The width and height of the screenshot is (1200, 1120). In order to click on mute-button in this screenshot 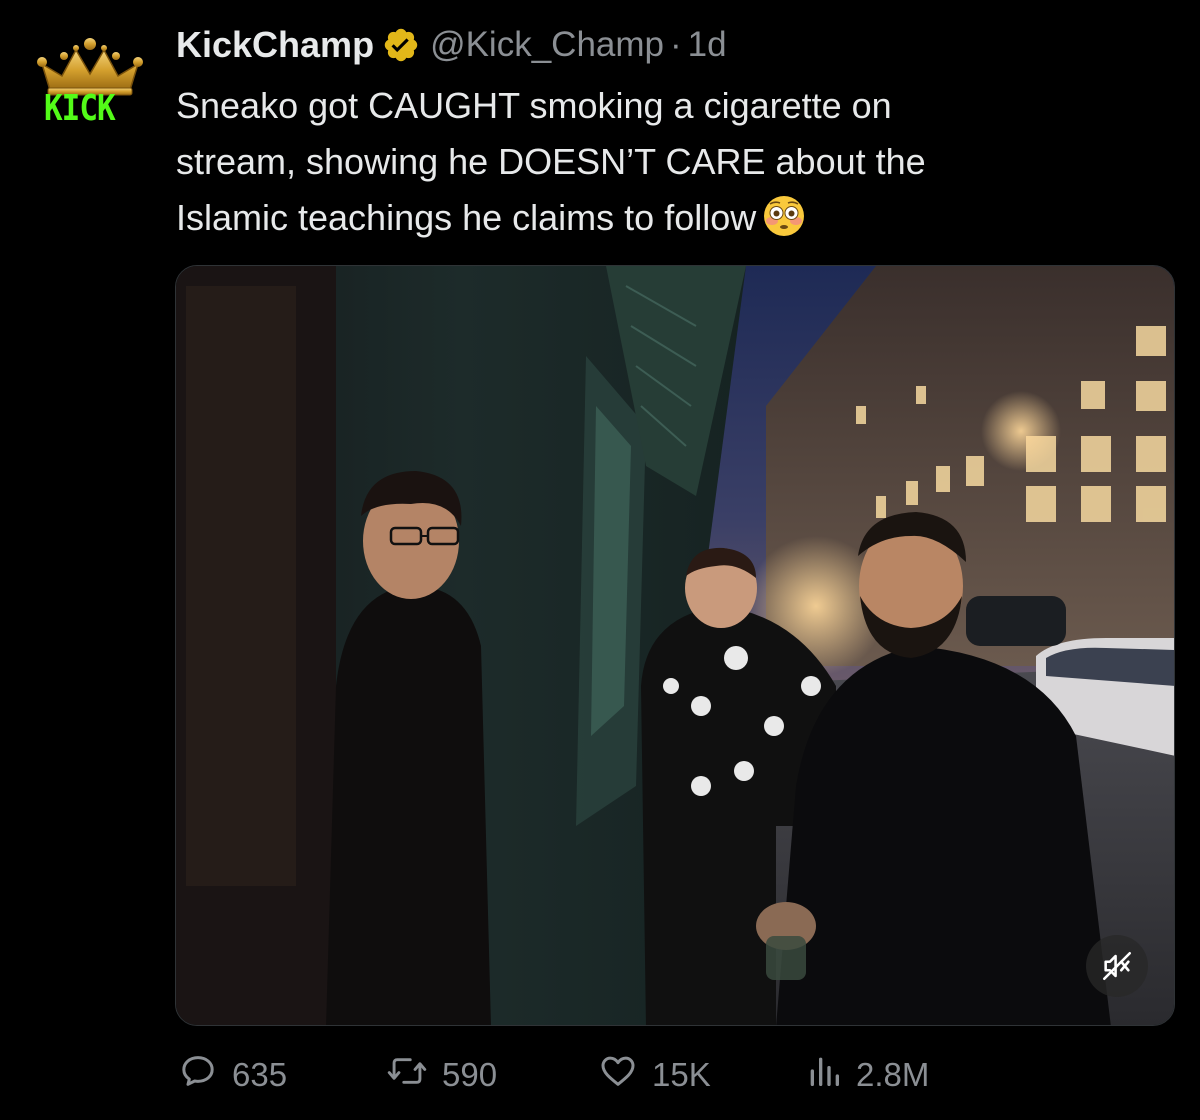, I will do `click(1117, 966)`.